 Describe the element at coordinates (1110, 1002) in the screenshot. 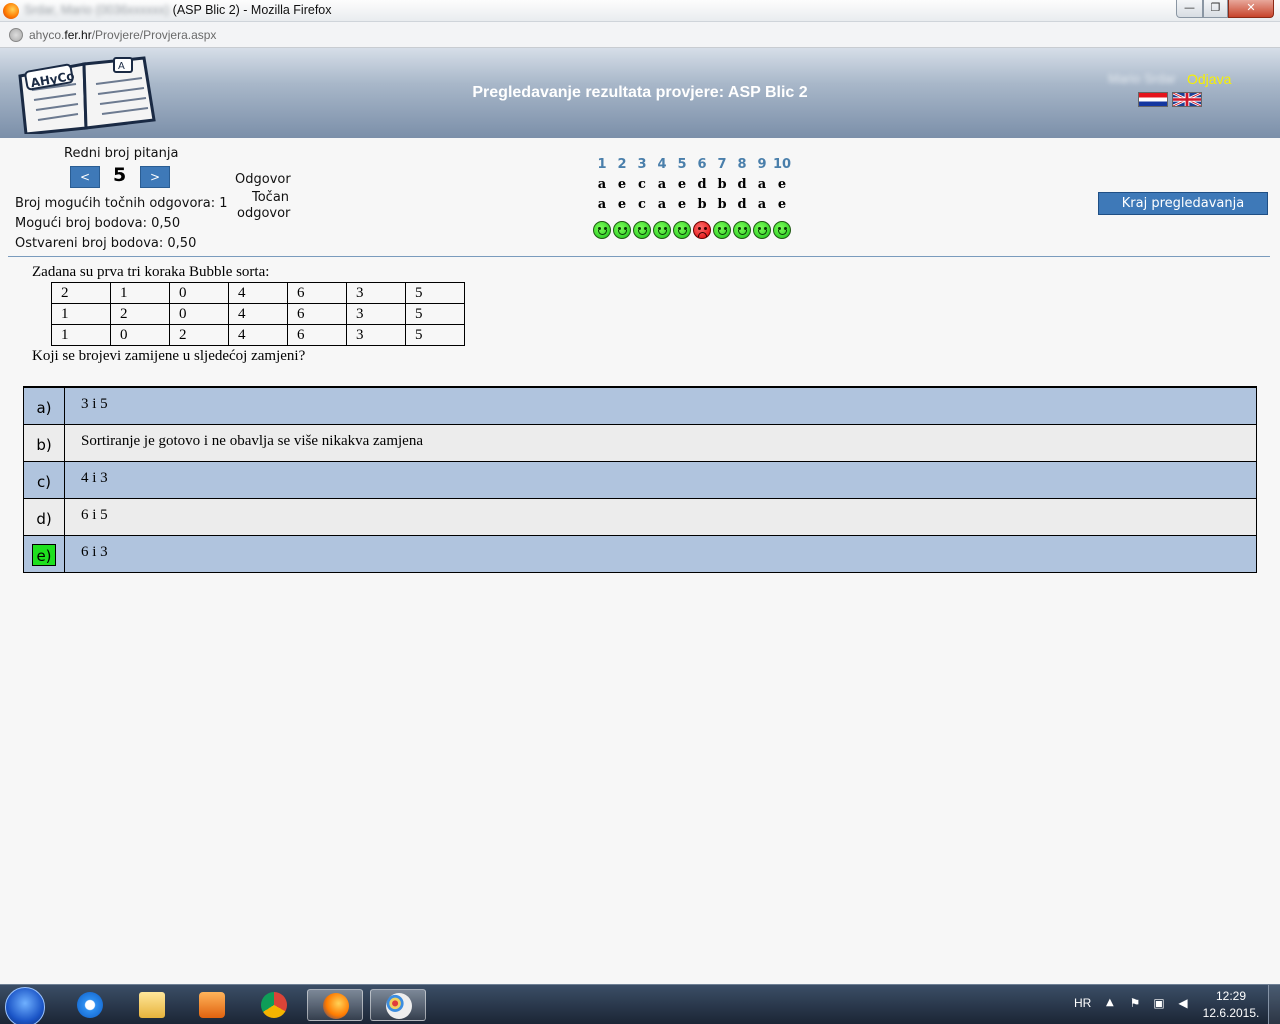

I see `tray-expand-icon: ▲` at that location.